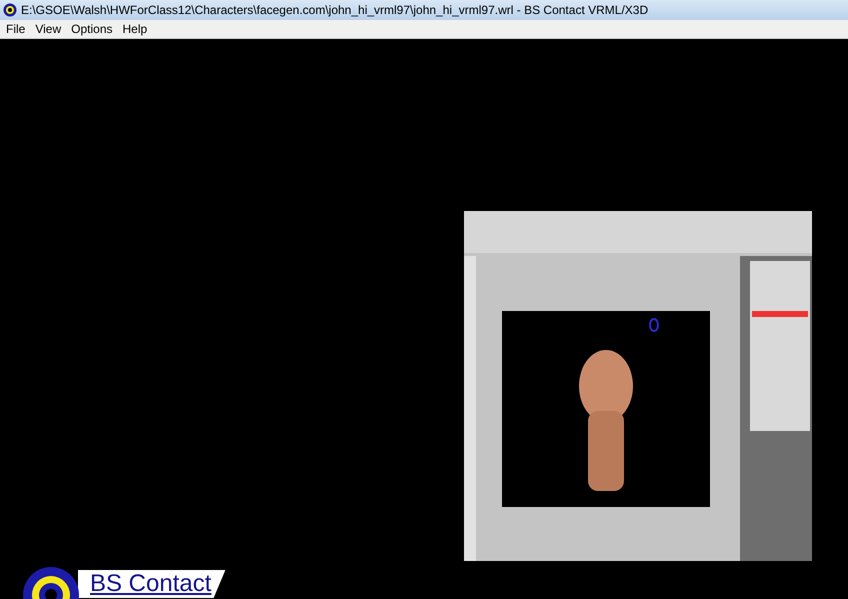 This screenshot has width=848, height=599. I want to click on menu-item: Help, so click(135, 29).